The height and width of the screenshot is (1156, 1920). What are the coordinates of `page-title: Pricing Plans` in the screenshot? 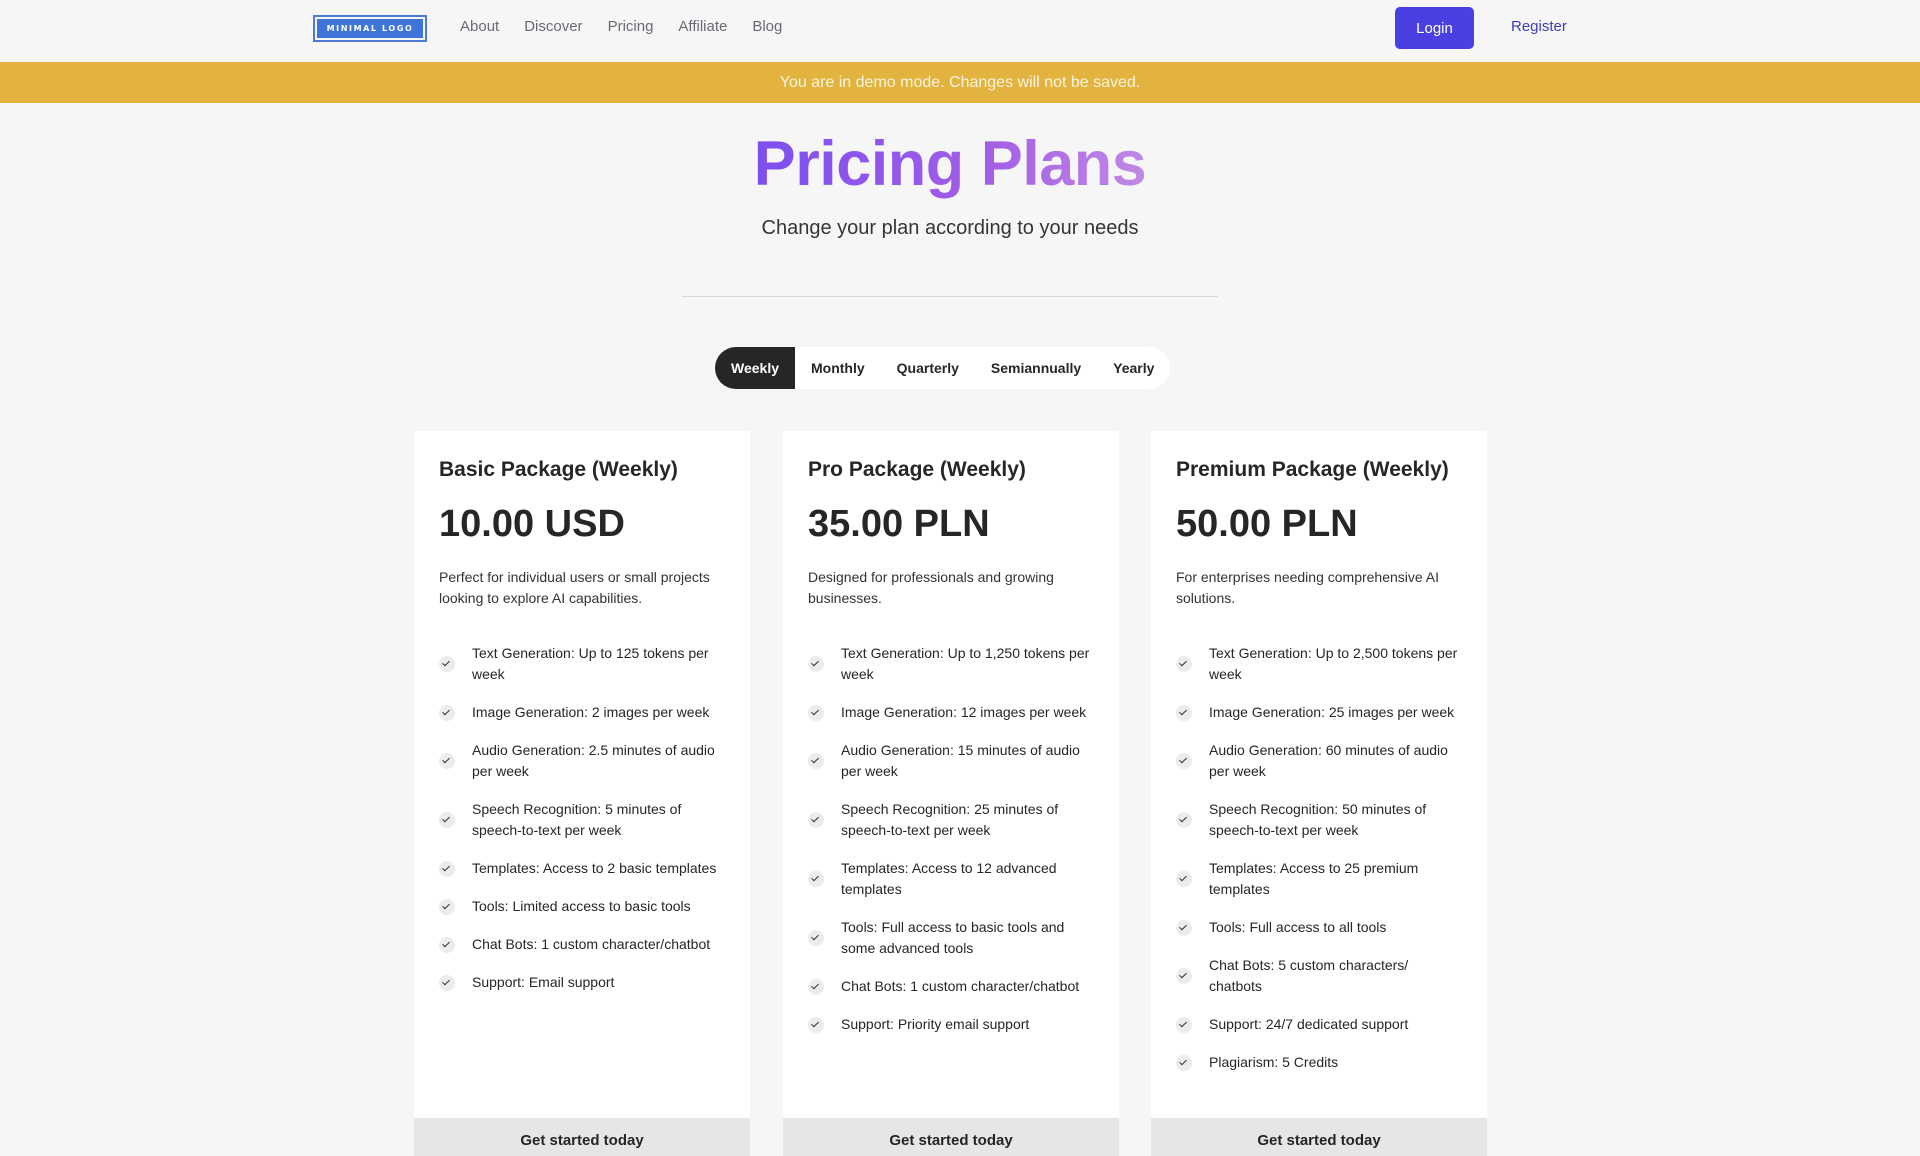 It's located at (950, 164).